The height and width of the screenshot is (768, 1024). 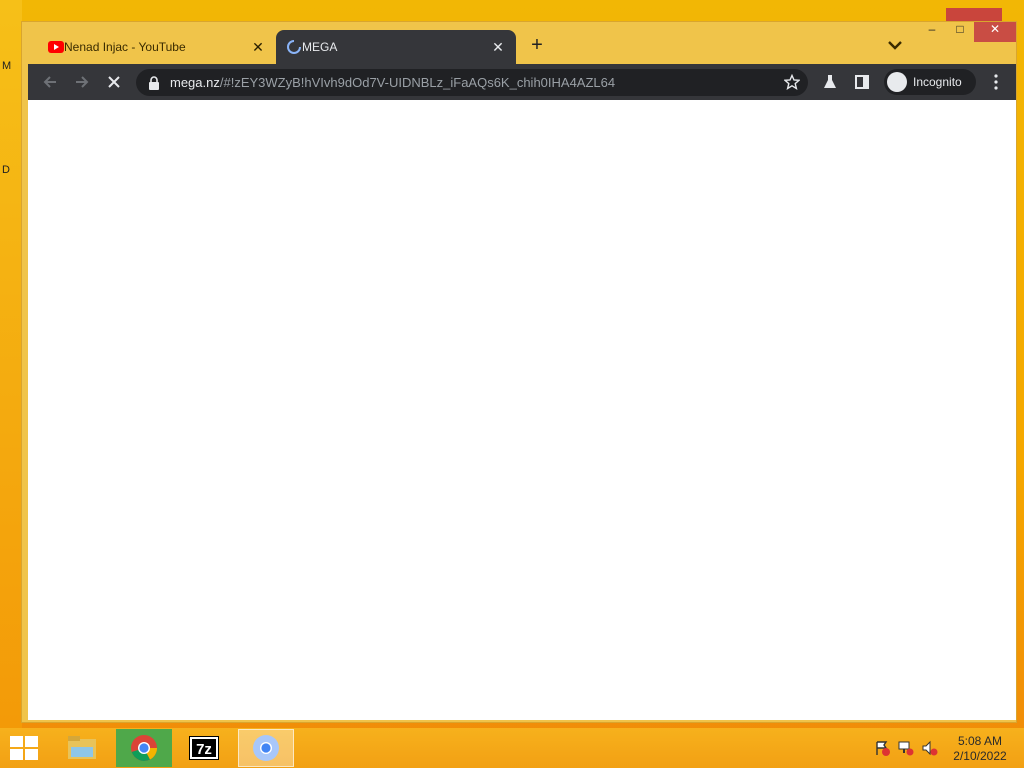 I want to click on incognito-indicator: Incognito, so click(x=930, y=82).